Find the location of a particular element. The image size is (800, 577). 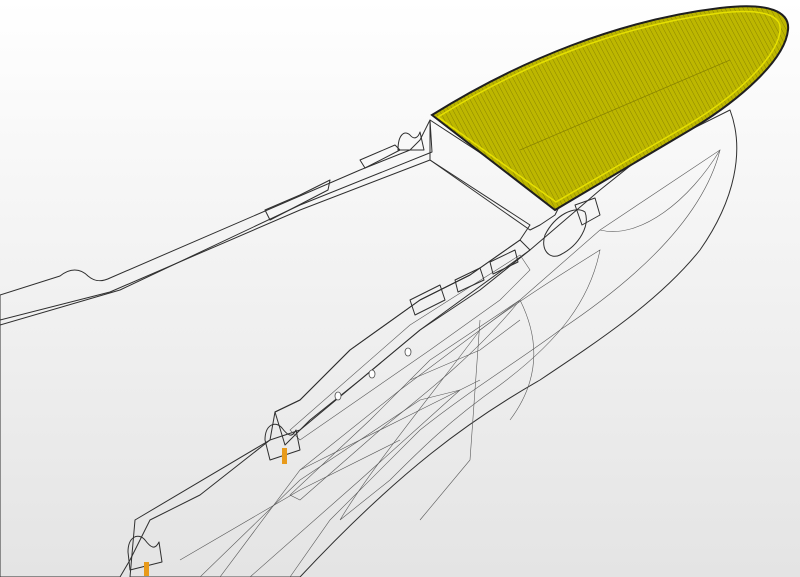

hull-lower-shadow is located at coordinates (330, 483).